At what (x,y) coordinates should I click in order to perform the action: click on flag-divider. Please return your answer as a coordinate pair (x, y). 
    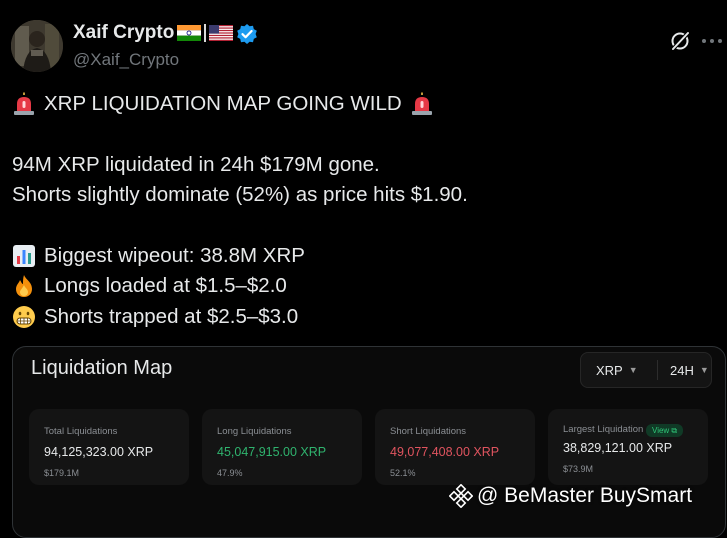
    Looking at the image, I should click on (205, 33).